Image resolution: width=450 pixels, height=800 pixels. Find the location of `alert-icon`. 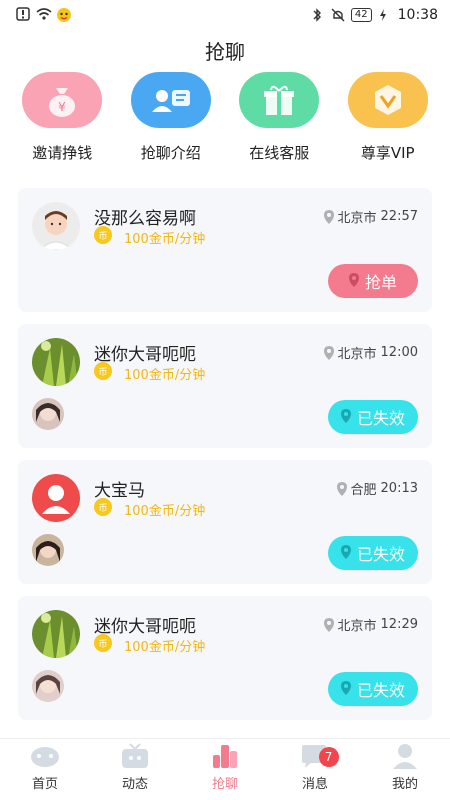

alert-icon is located at coordinates (23, 14).